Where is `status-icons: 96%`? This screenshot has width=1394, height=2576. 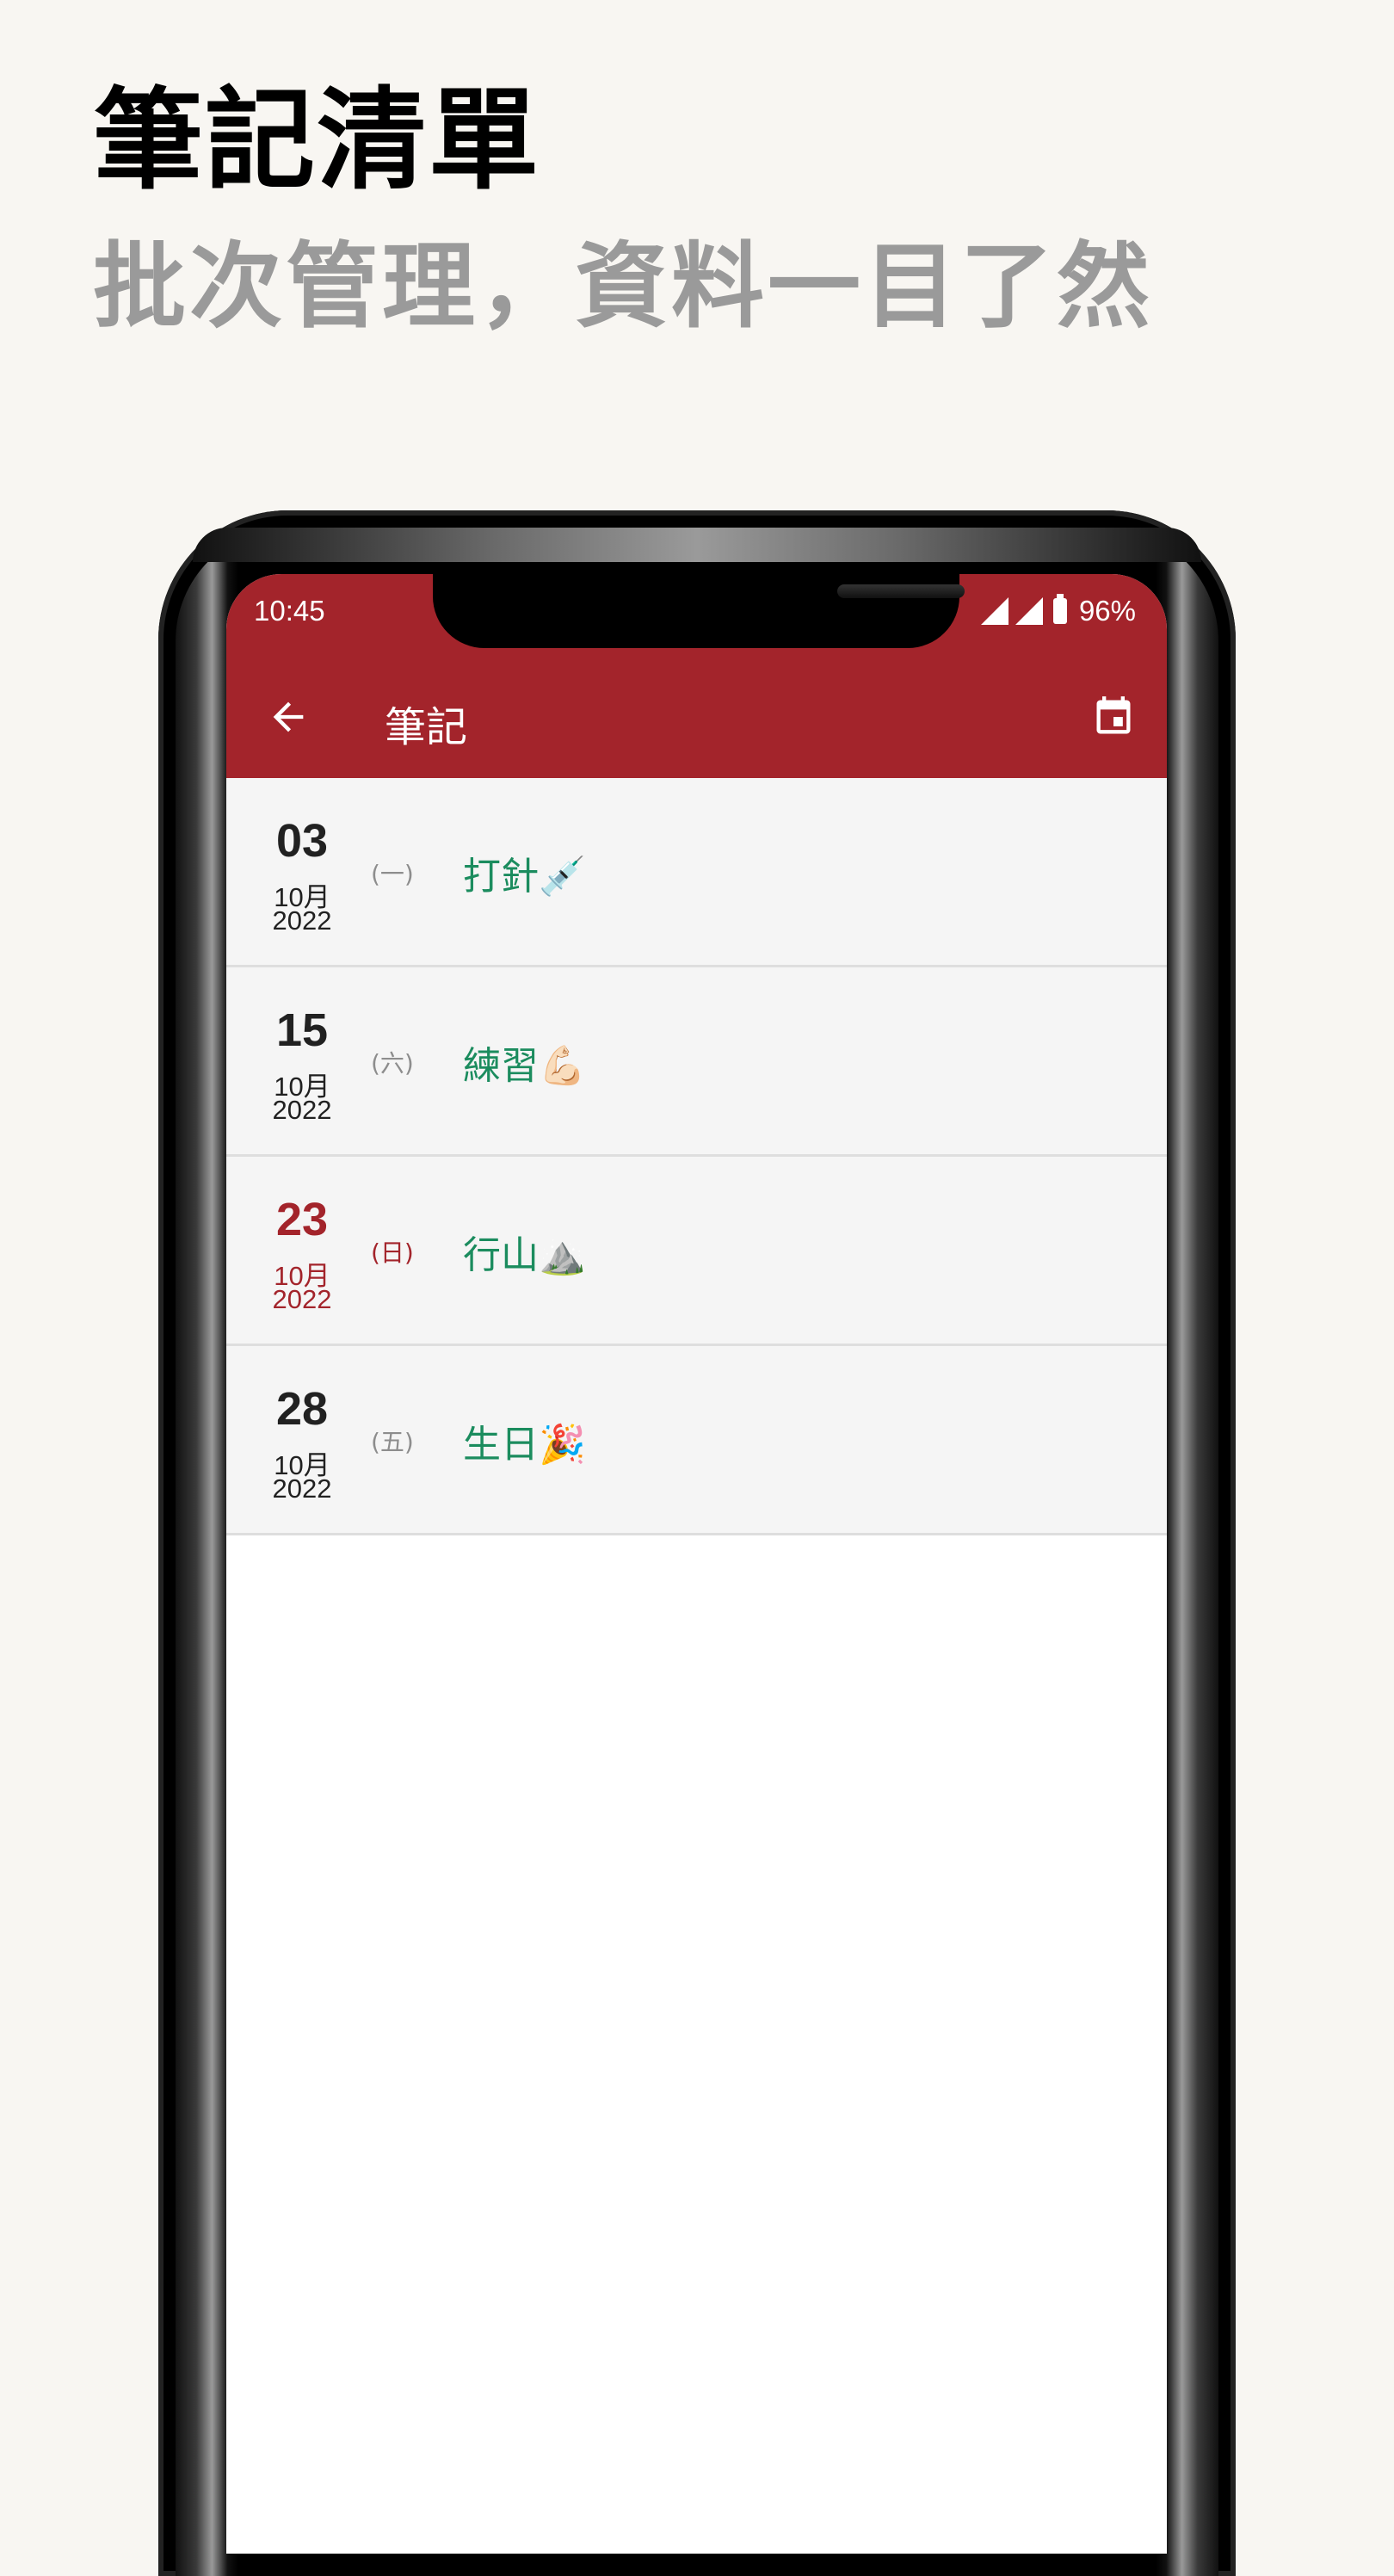
status-icons: 96% is located at coordinates (1058, 610).